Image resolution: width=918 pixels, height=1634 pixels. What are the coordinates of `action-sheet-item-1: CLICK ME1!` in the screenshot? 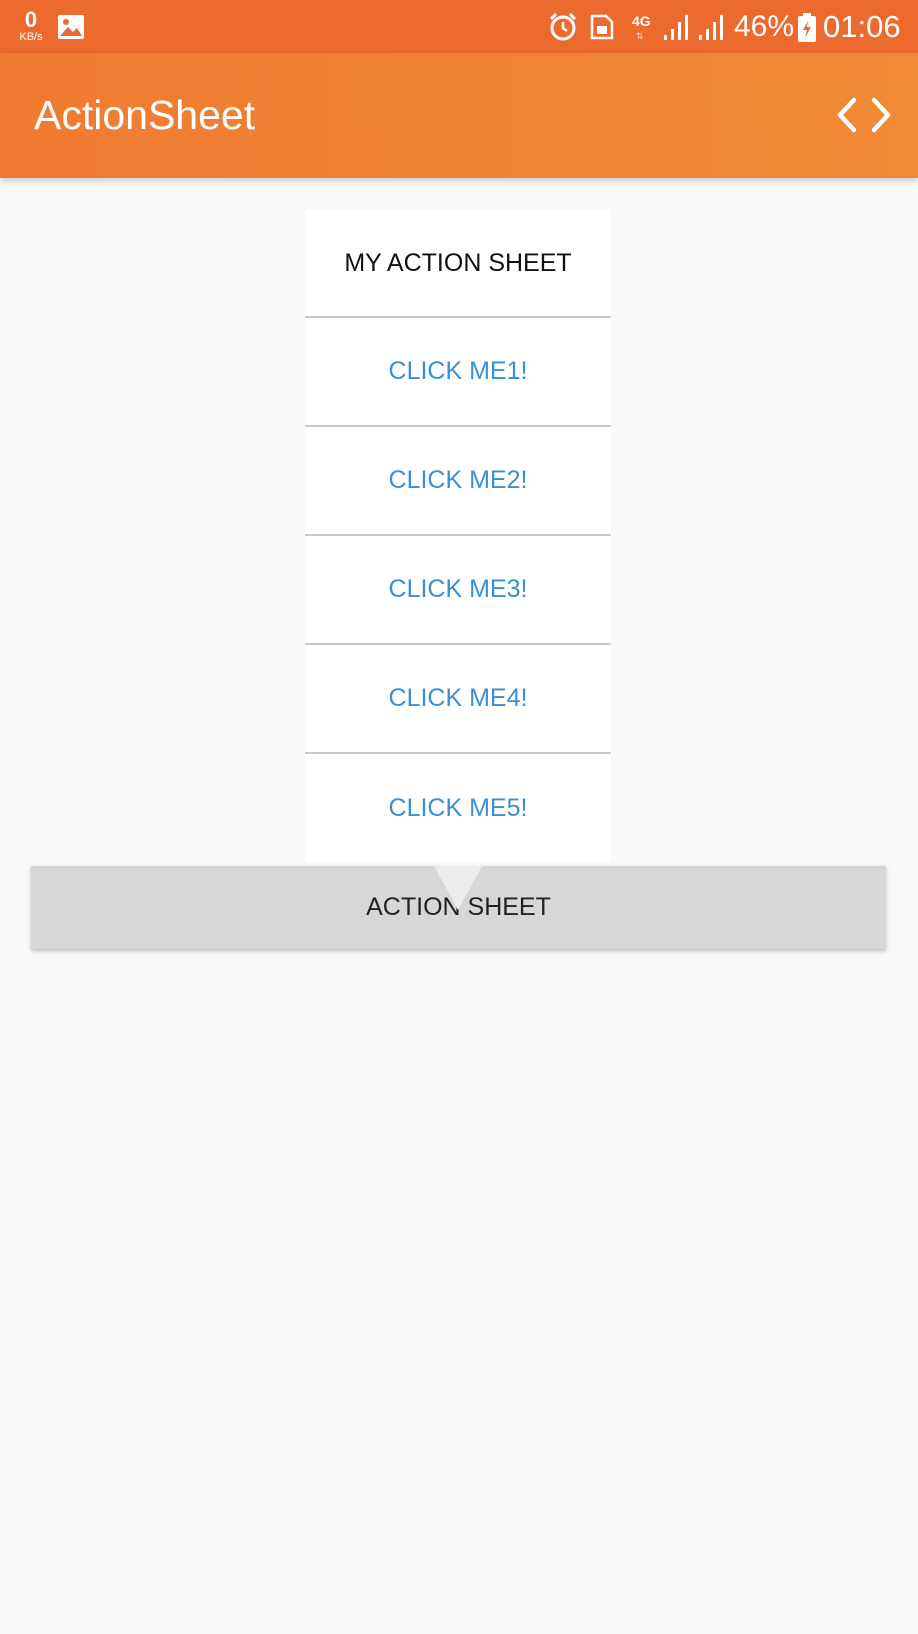 It's located at (458, 372).